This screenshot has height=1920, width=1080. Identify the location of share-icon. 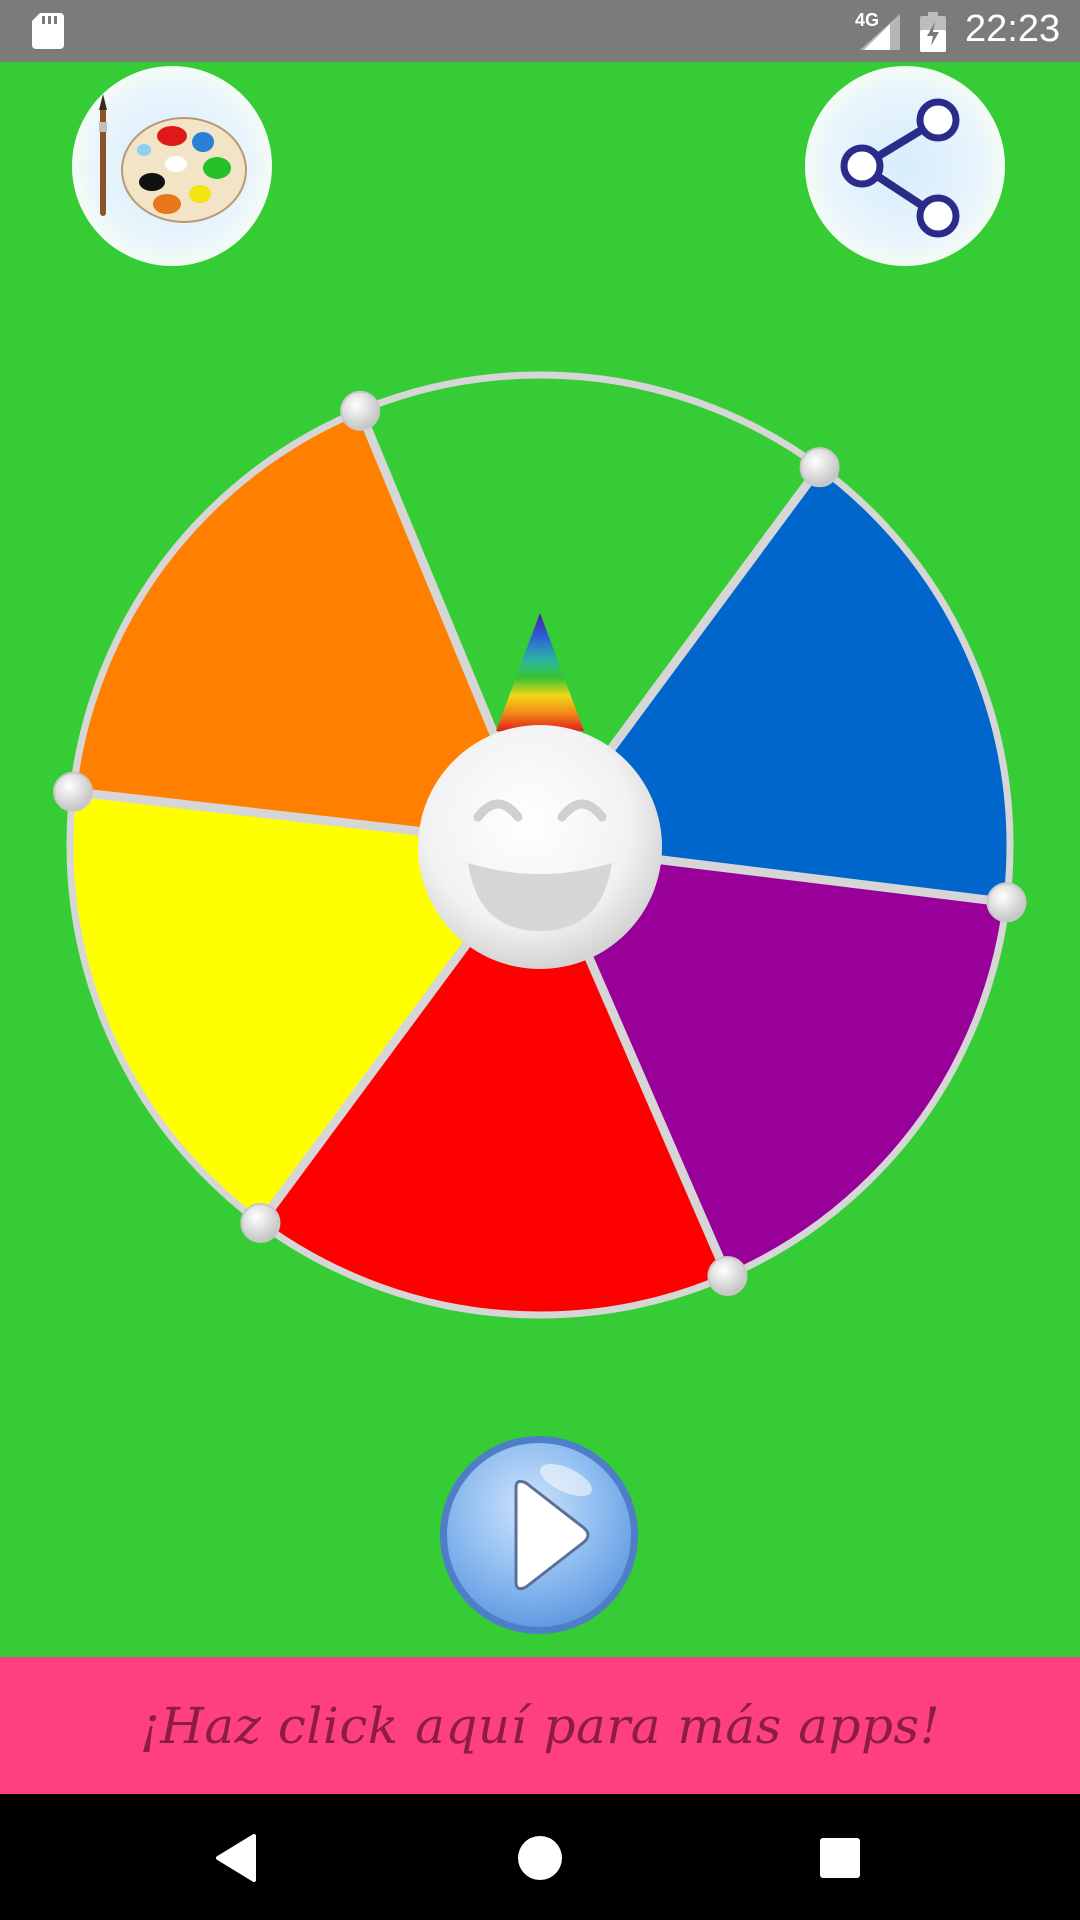
(900, 168).